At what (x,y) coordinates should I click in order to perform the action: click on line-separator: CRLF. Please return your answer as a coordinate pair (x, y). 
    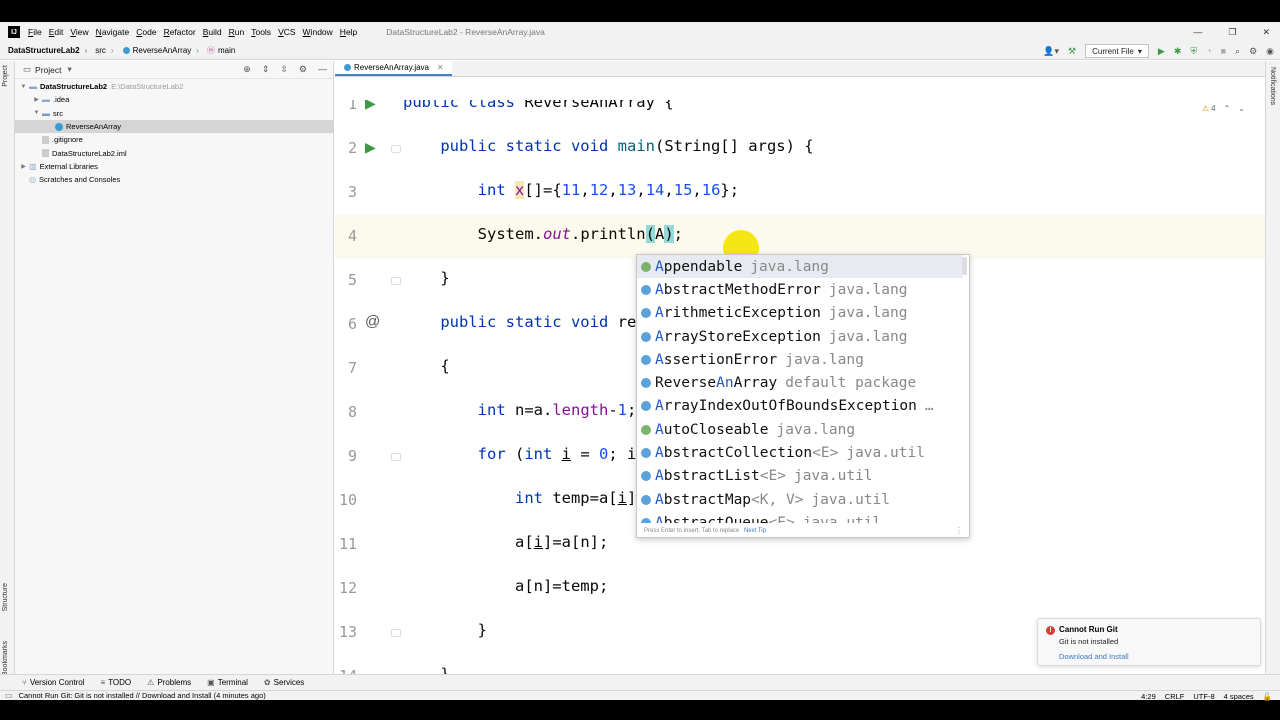
    Looking at the image, I should click on (1175, 696).